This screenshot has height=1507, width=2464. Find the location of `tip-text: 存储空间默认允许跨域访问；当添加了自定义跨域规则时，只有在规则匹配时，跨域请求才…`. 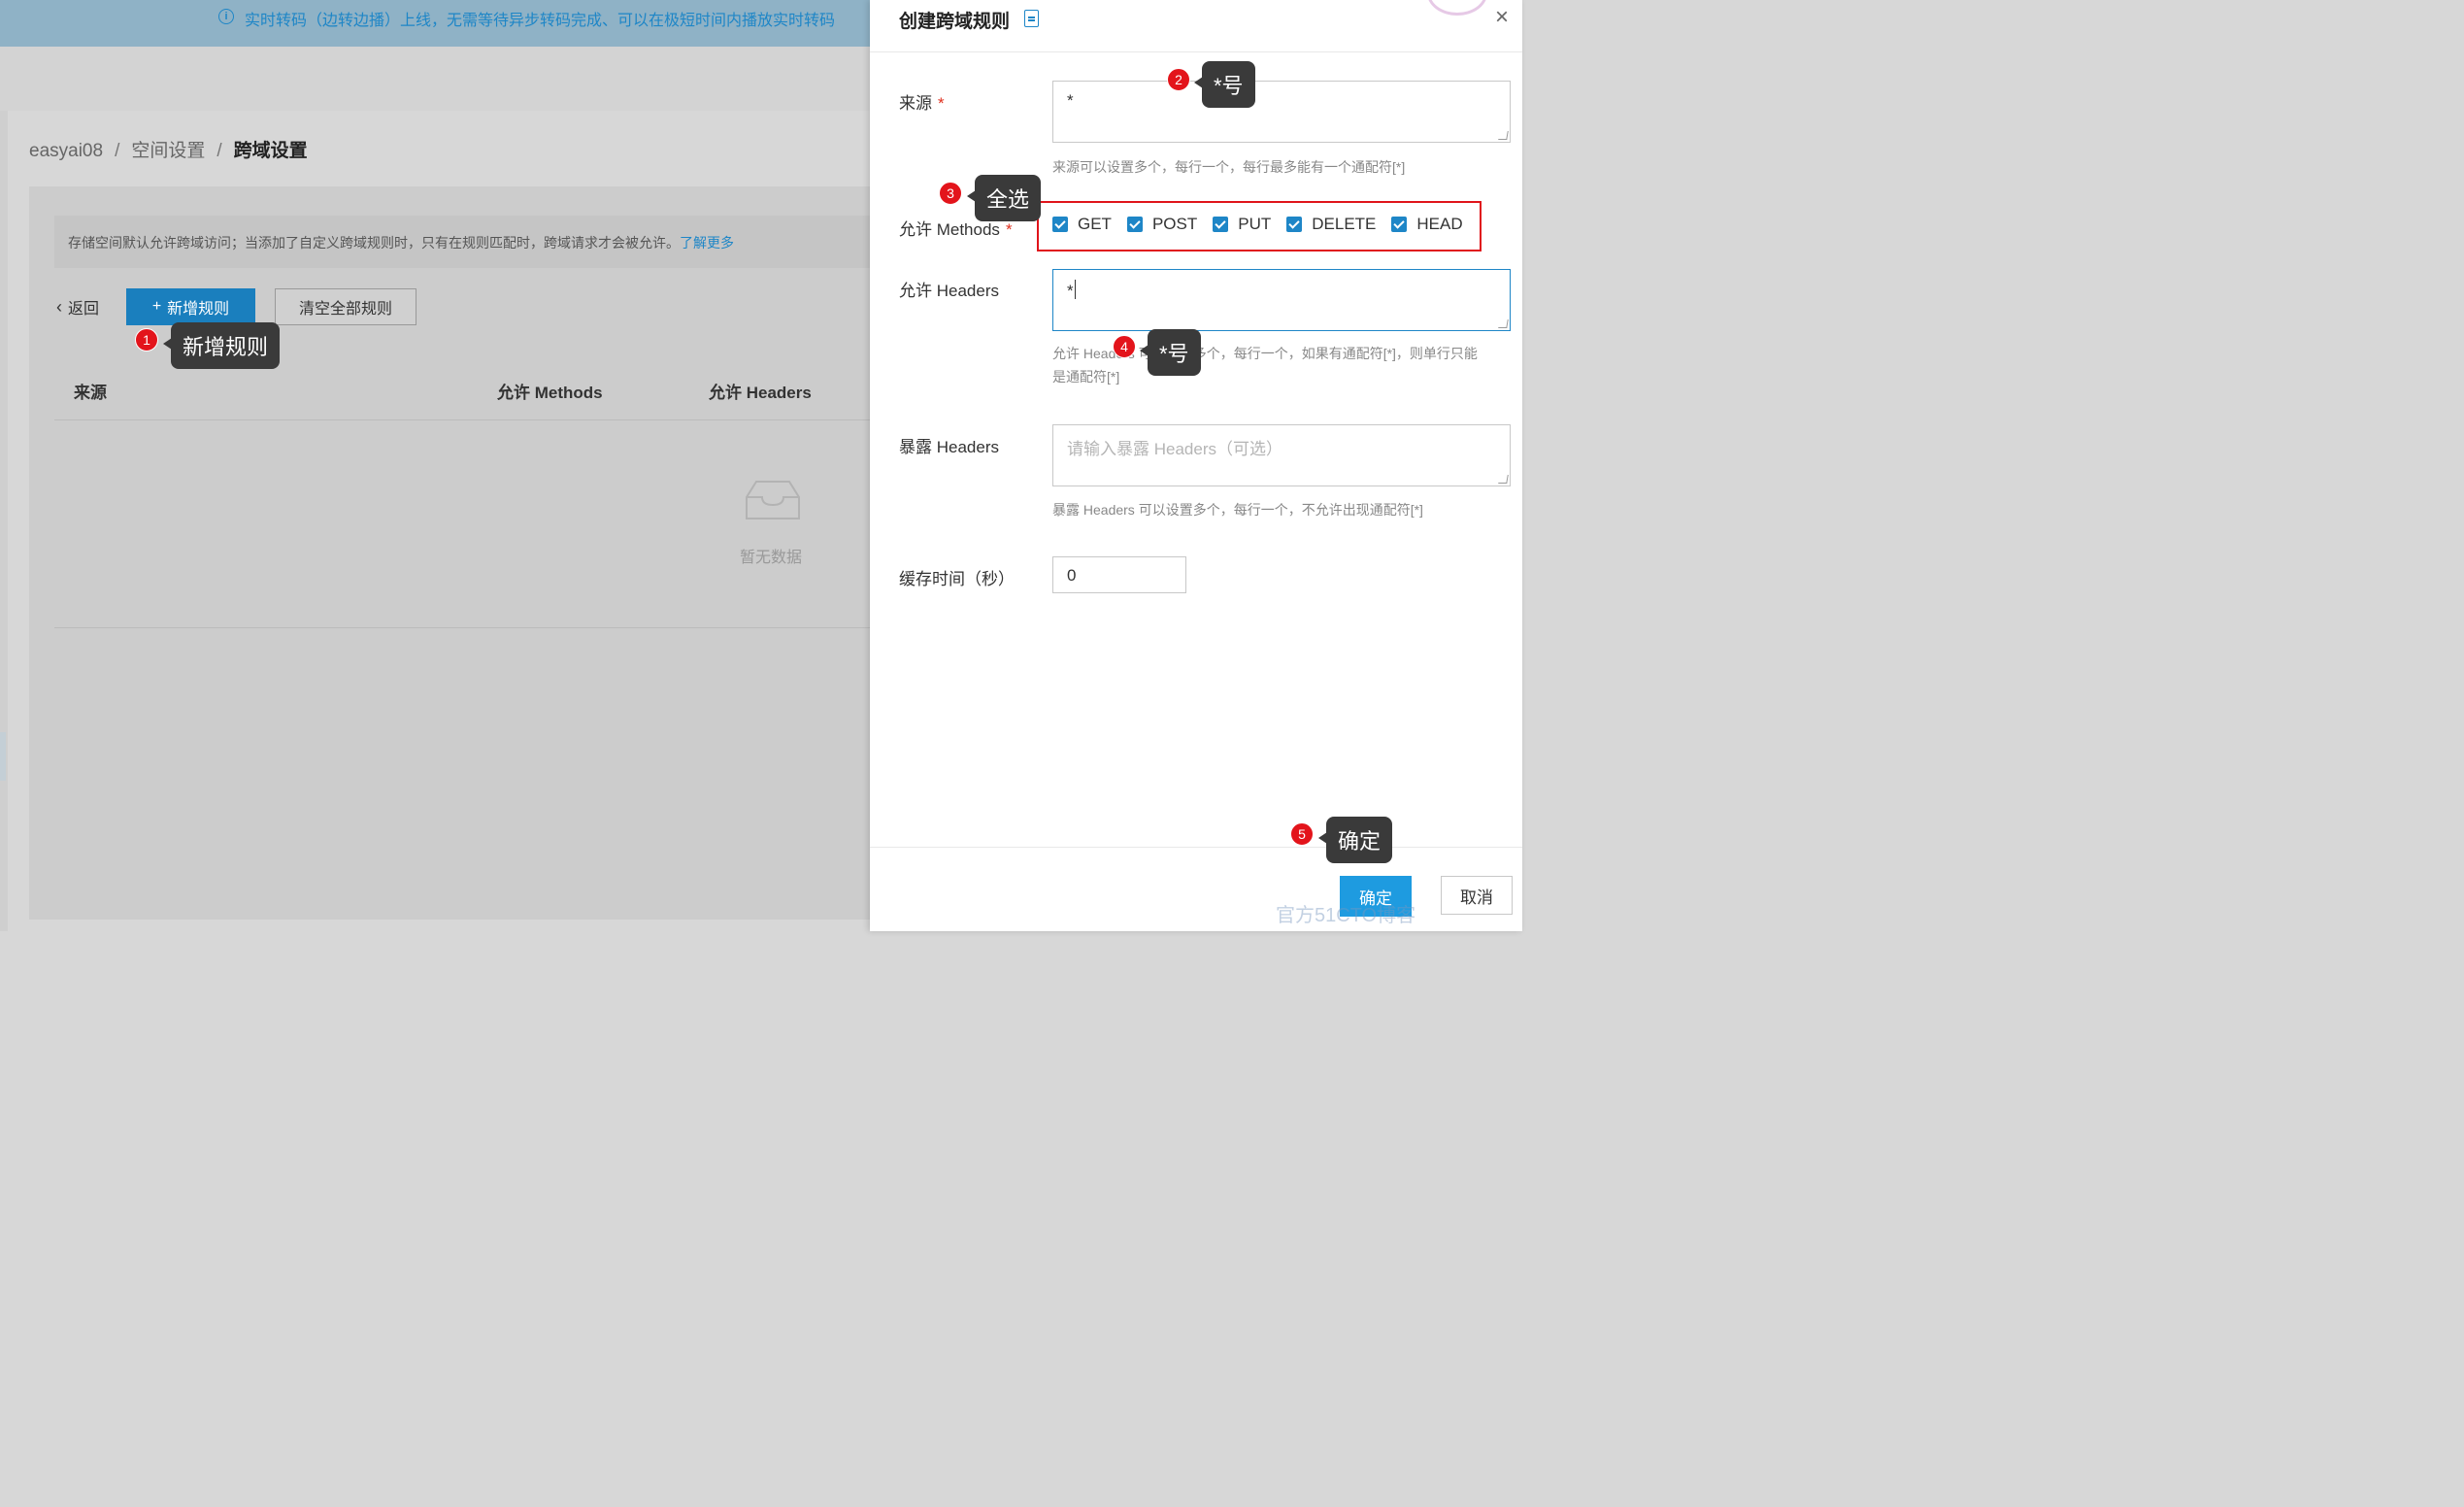

tip-text: 存储空间默认允许跨域访问；当添加了自定义跨域规则时，只有在规则匹配时，跨域请求才… is located at coordinates (374, 243).